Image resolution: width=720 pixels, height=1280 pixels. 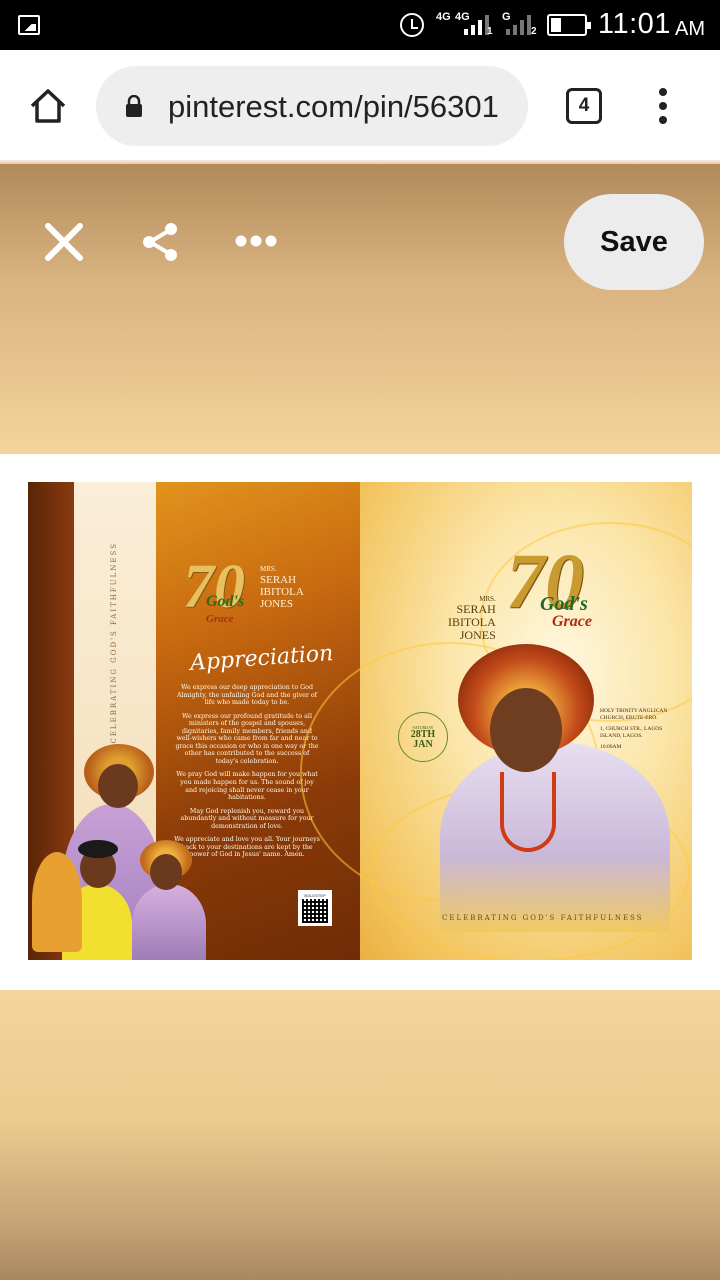 What do you see at coordinates (528, 812) in the screenshot?
I see `portrait-coral-beads` at bounding box center [528, 812].